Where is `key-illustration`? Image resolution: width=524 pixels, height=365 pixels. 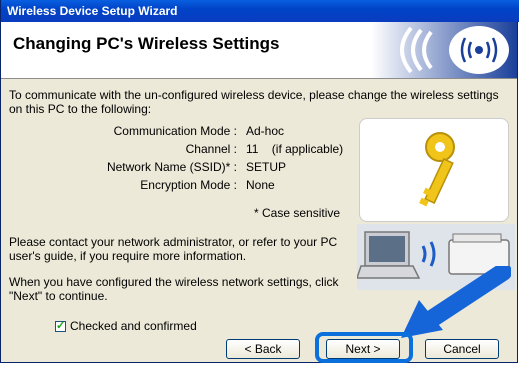
key-illustration is located at coordinates (434, 170).